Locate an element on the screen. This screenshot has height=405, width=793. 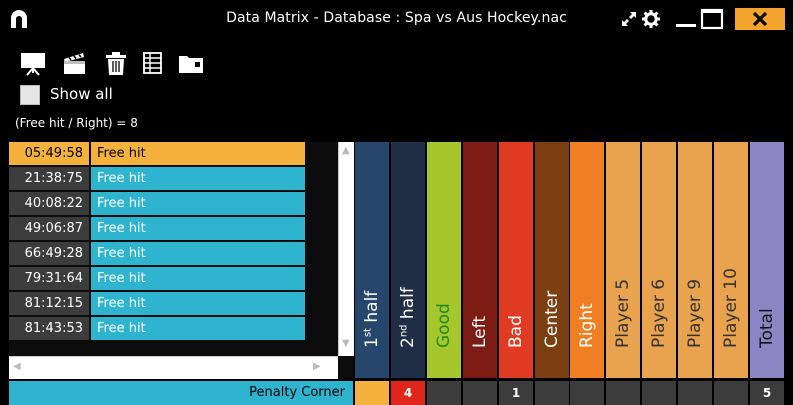
show-all-checkbox is located at coordinates (30, 95).